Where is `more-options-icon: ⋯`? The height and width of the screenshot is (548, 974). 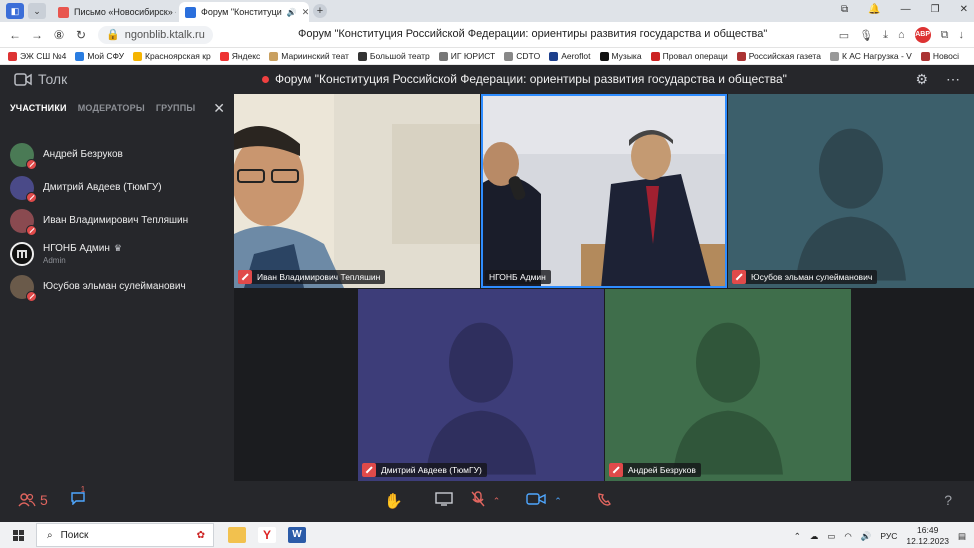
more-options-icon: ⋯ is located at coordinates (953, 79).